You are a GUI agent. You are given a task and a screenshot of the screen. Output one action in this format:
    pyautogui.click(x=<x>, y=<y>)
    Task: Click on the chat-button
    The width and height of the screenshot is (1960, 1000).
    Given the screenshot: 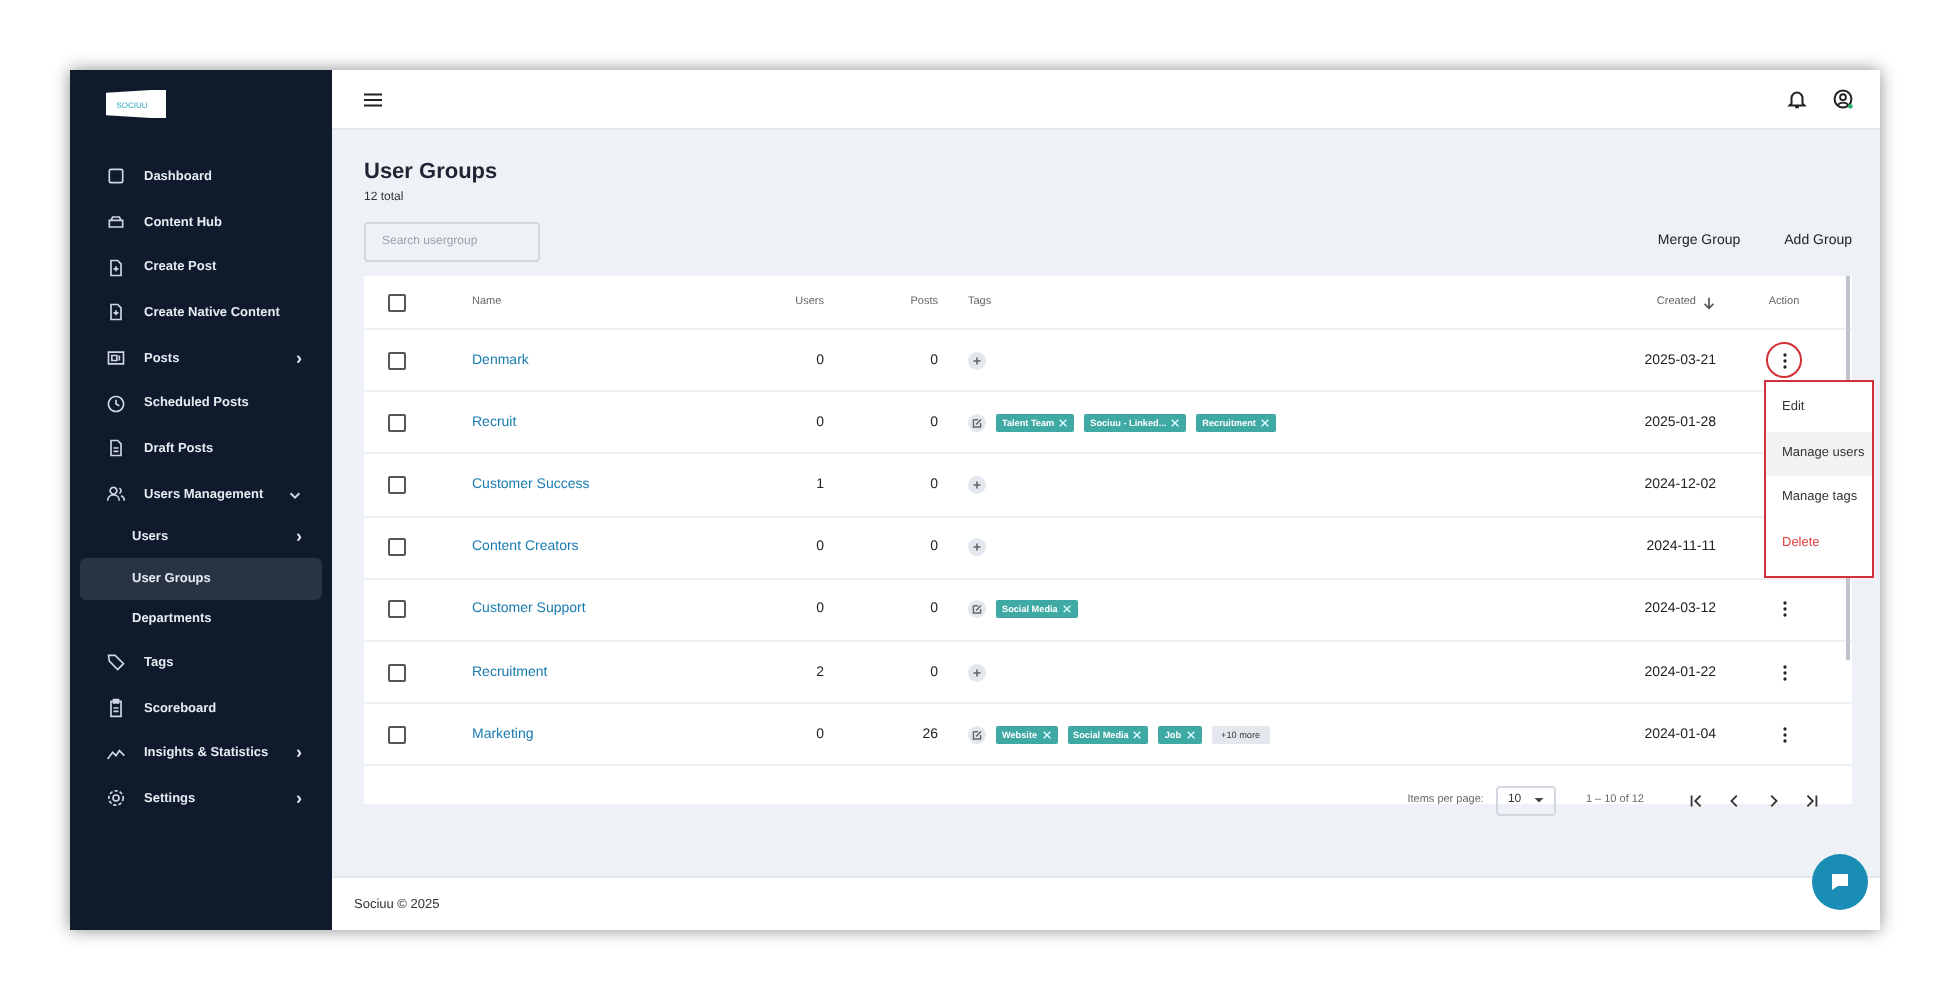 What is the action you would take?
    pyautogui.click(x=1840, y=882)
    